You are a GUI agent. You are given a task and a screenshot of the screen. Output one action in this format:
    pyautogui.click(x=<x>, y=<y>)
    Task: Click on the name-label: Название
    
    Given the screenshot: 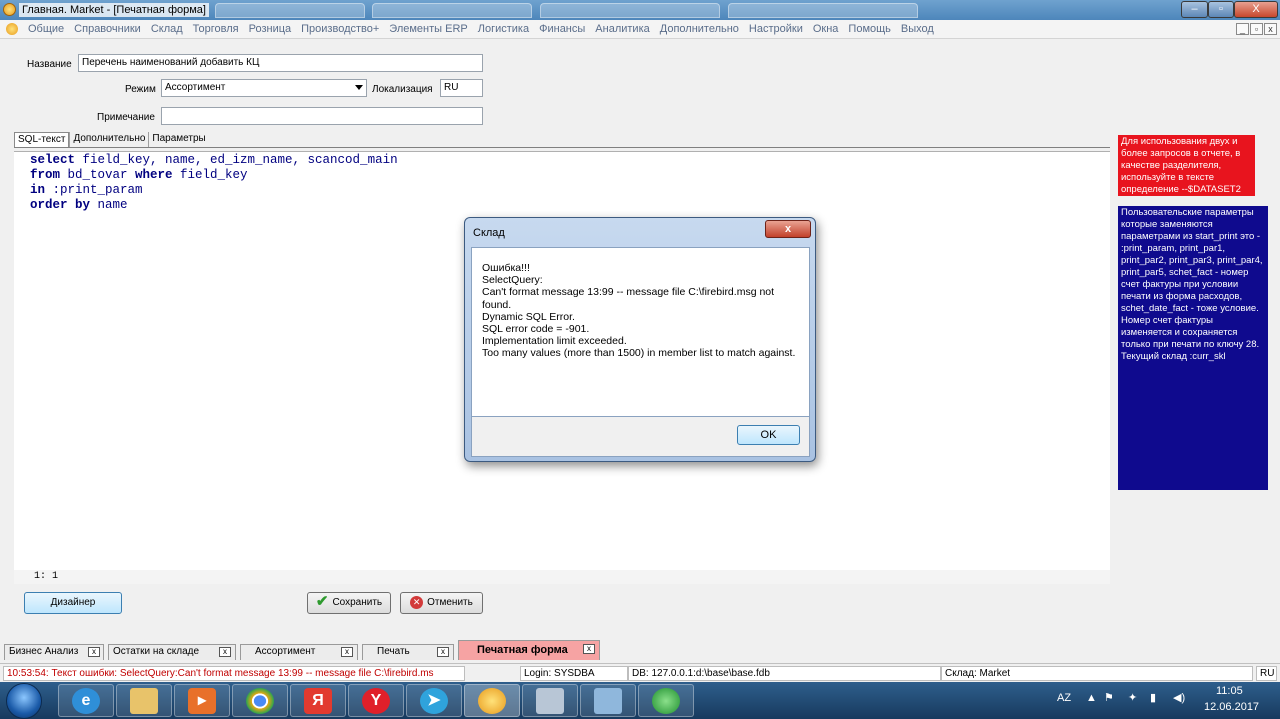 What is the action you would take?
    pyautogui.click(x=49, y=64)
    